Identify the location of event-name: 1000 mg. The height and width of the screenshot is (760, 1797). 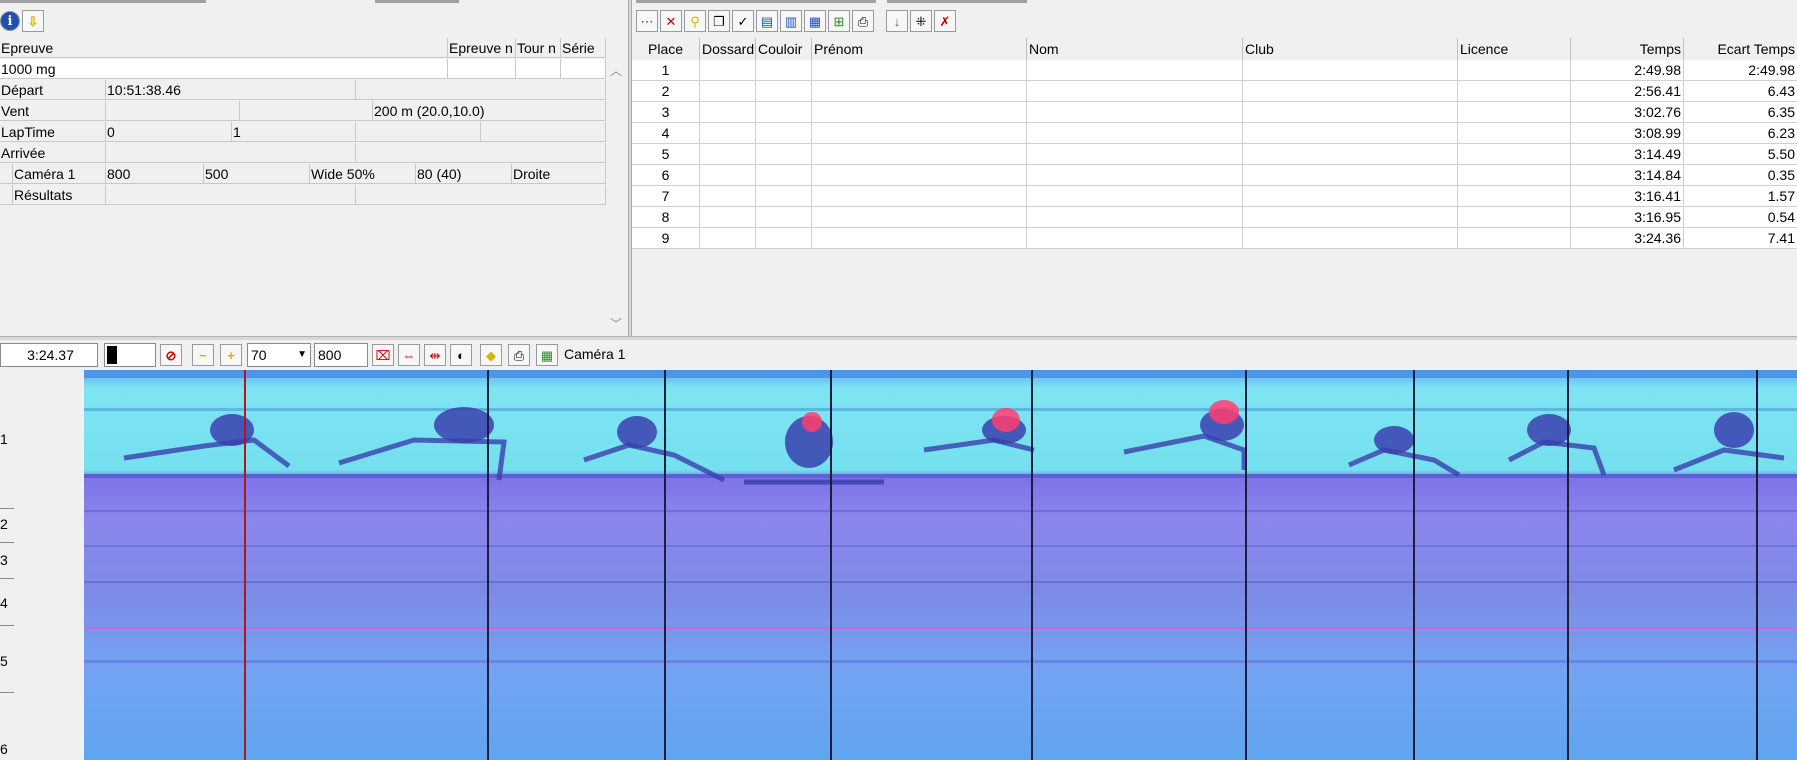
(224, 69).